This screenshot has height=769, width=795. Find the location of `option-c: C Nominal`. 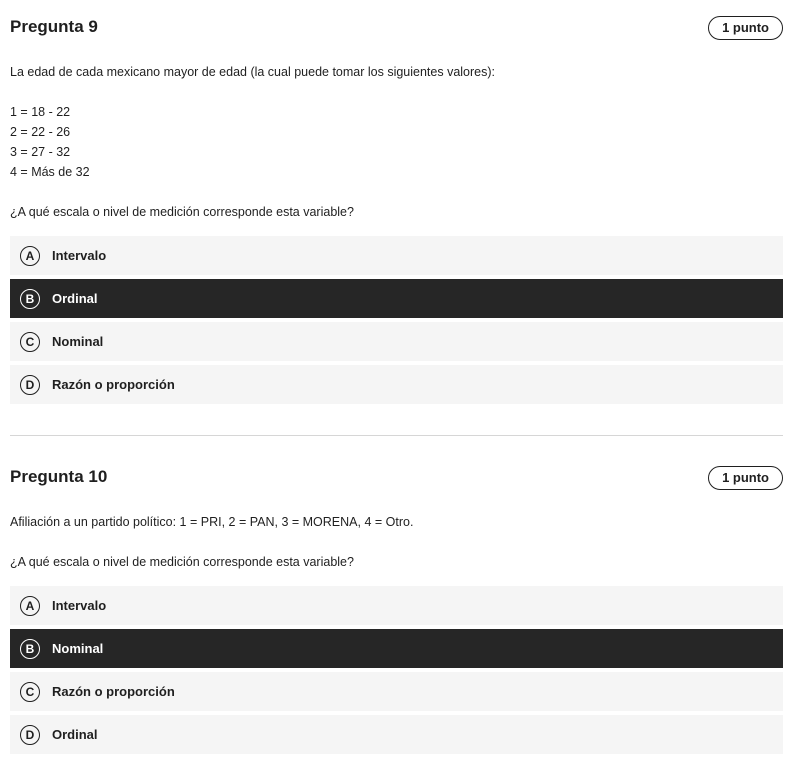

option-c: C Nominal is located at coordinates (396, 341).